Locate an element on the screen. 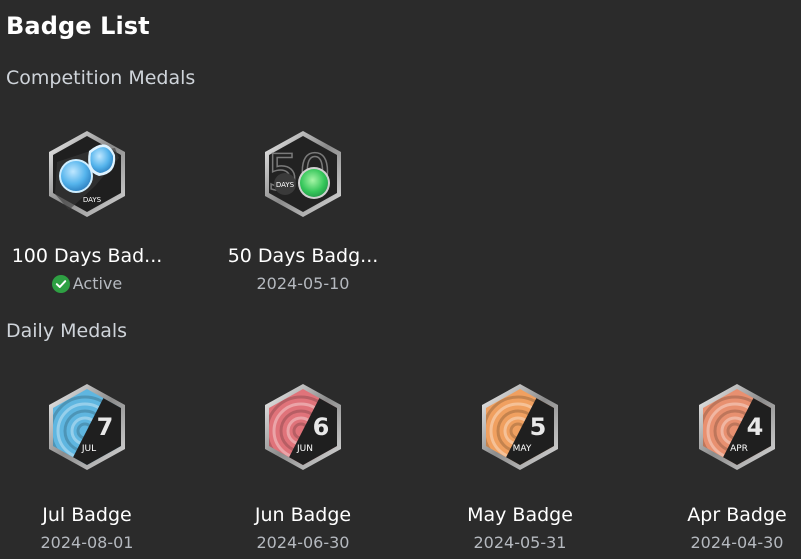 The image size is (801, 559). badge-date: 2024-05-31 is located at coordinates (520, 542).